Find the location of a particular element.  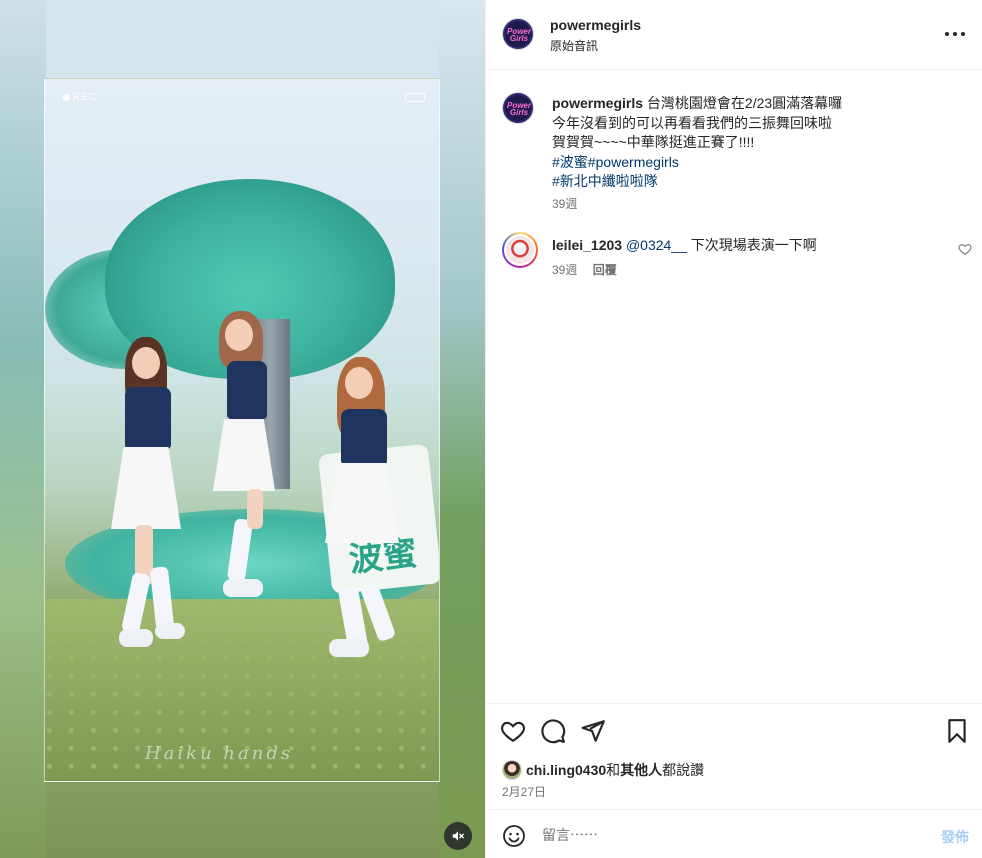

username-link: powermegirls is located at coordinates (595, 25).